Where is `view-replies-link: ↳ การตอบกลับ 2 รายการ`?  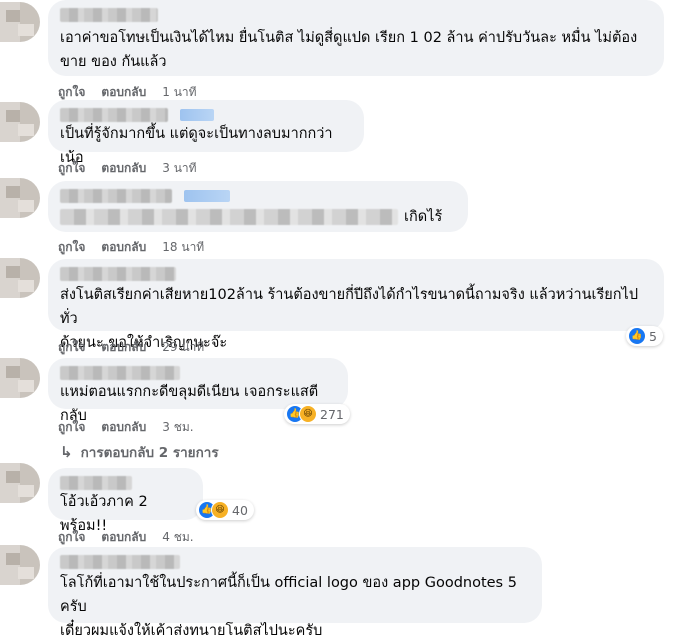
view-replies-link: ↳ การตอบกลับ 2 รายการ is located at coordinates (139, 452).